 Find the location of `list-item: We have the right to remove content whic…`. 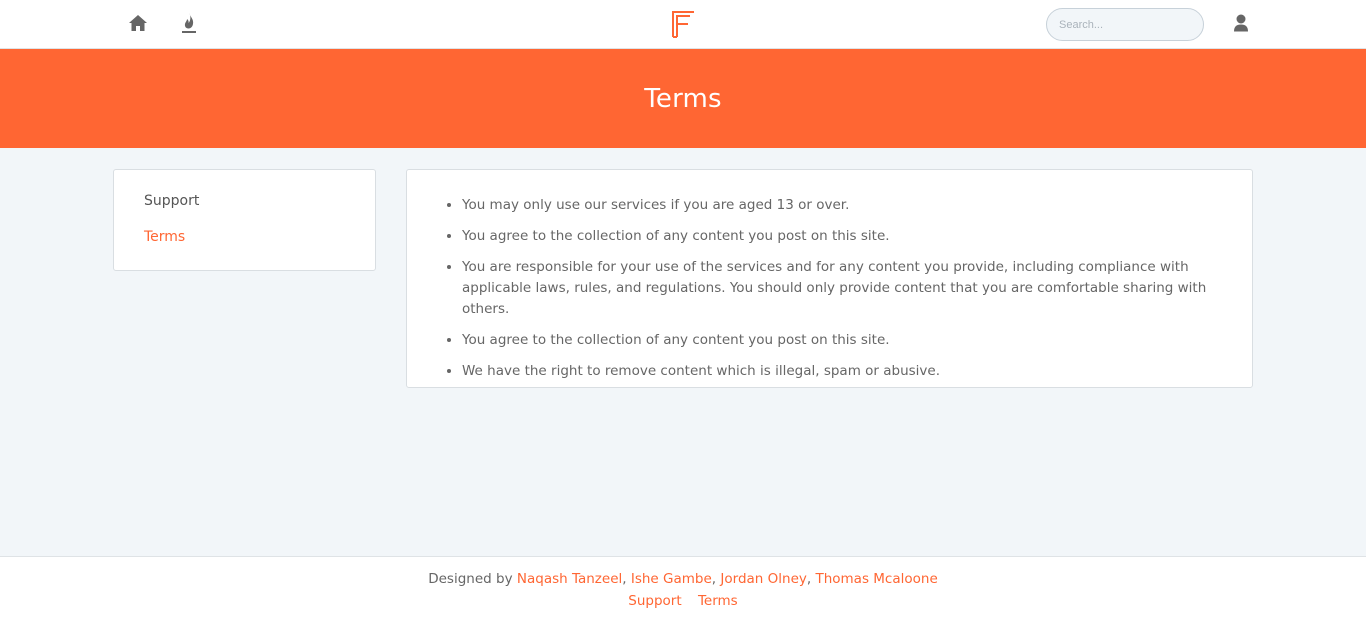

list-item: We have the right to remove content whic… is located at coordinates (844, 371).